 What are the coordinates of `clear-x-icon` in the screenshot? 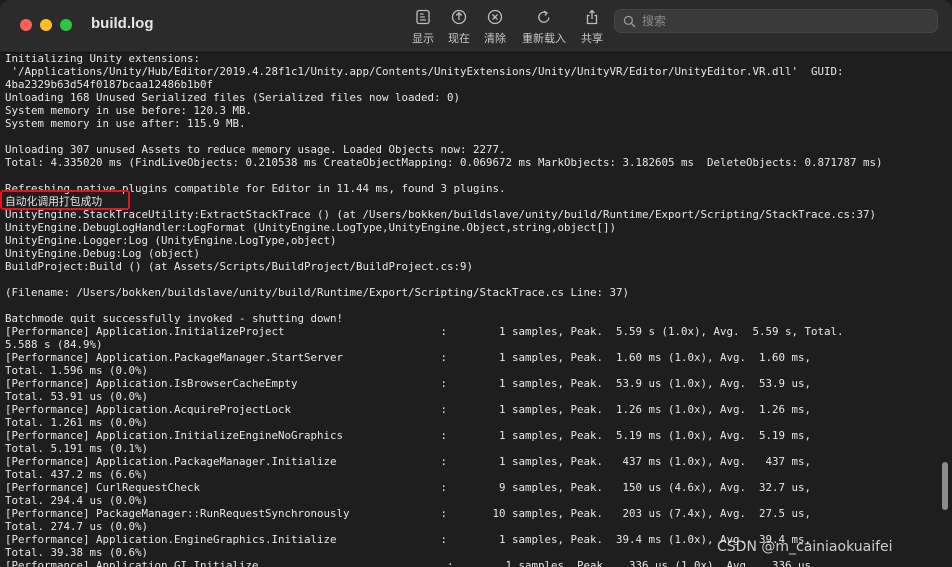 It's located at (495, 17).